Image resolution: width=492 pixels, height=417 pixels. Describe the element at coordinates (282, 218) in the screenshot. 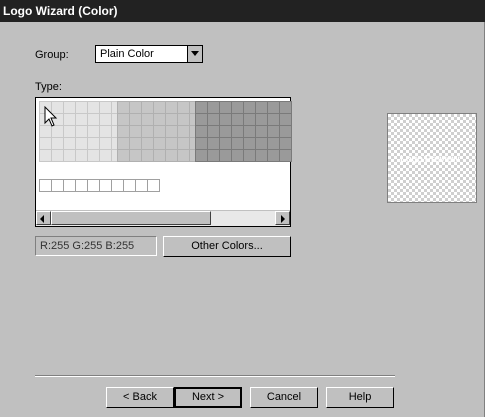

I see `scroll-right-arrow-icon` at that location.